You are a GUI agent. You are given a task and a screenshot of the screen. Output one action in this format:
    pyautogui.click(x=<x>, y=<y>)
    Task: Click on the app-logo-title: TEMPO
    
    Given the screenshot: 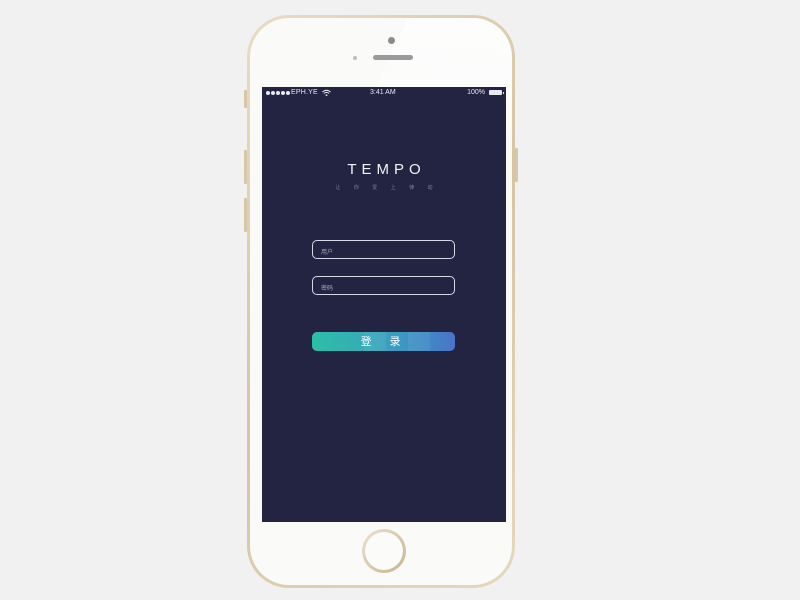 What is the action you would take?
    pyautogui.click(x=386, y=169)
    